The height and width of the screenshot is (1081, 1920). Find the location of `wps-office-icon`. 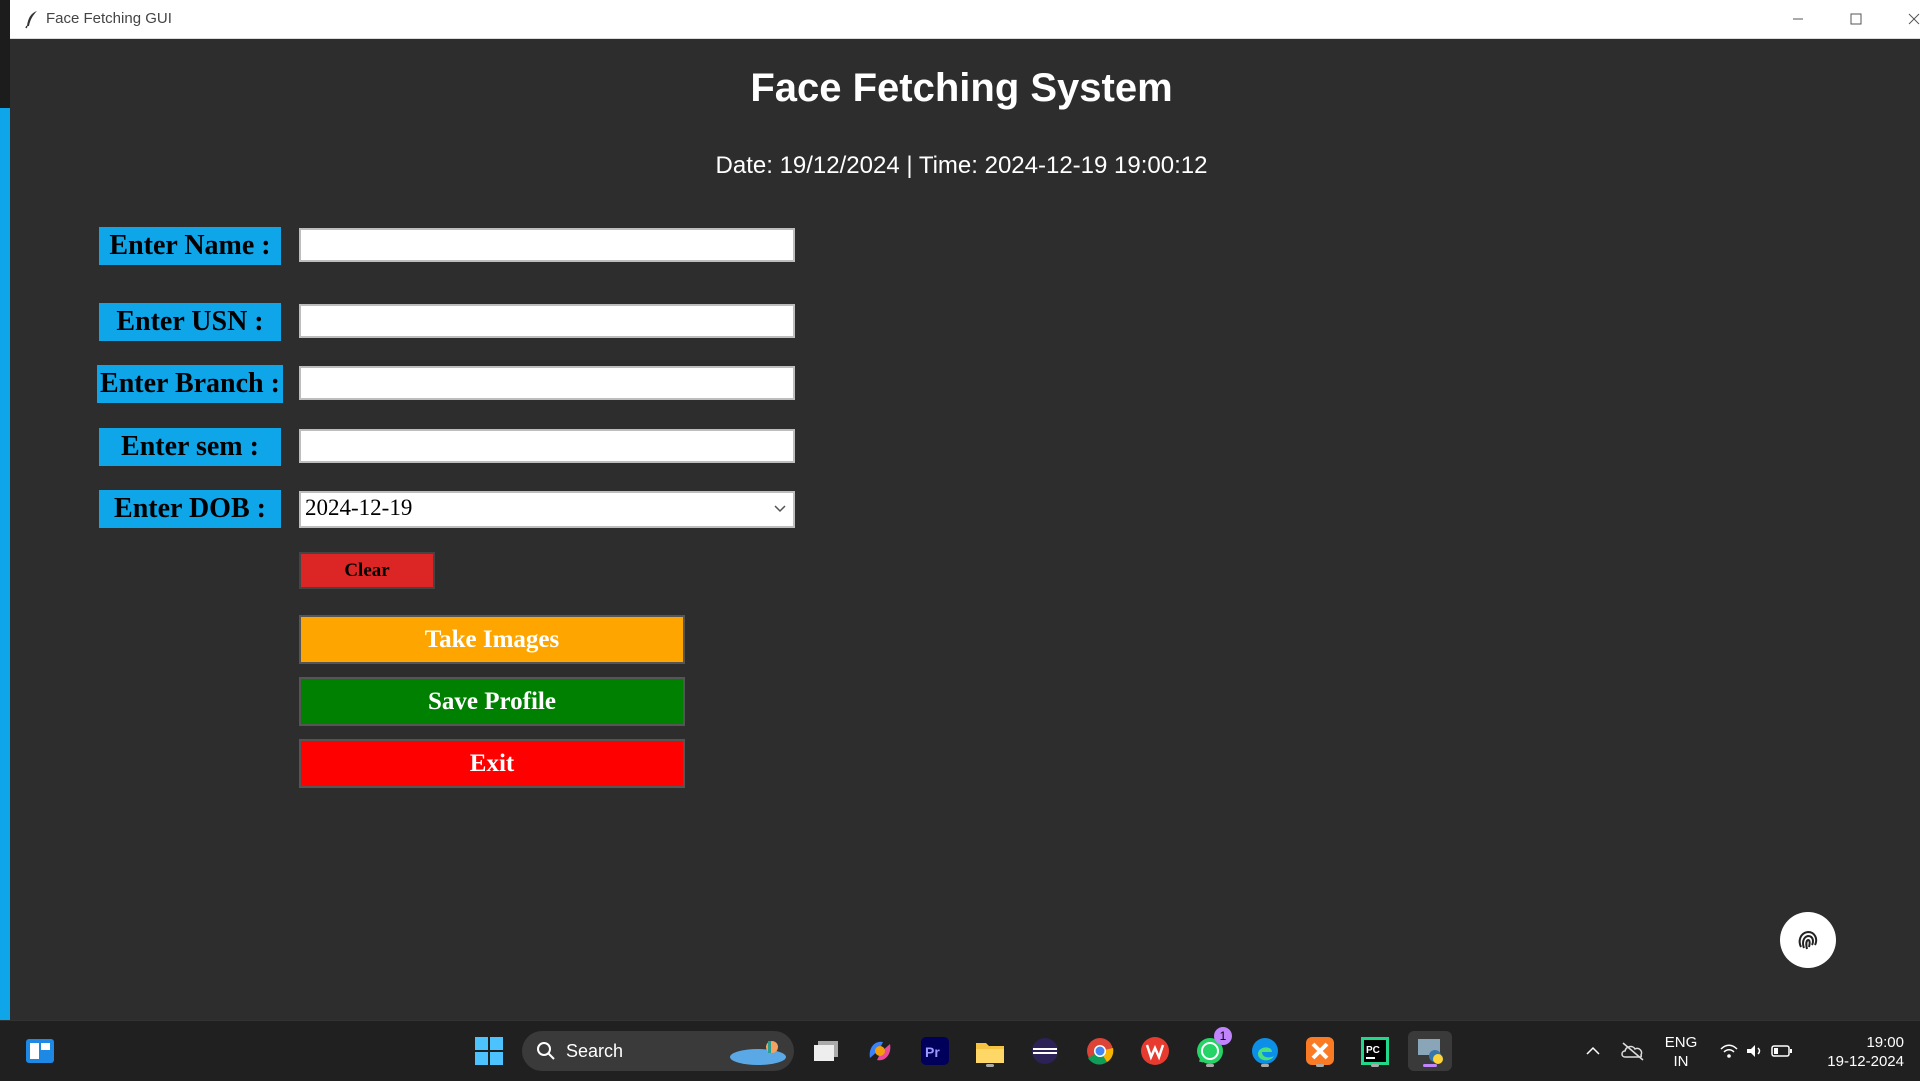

wps-office-icon is located at coordinates (1155, 1051).